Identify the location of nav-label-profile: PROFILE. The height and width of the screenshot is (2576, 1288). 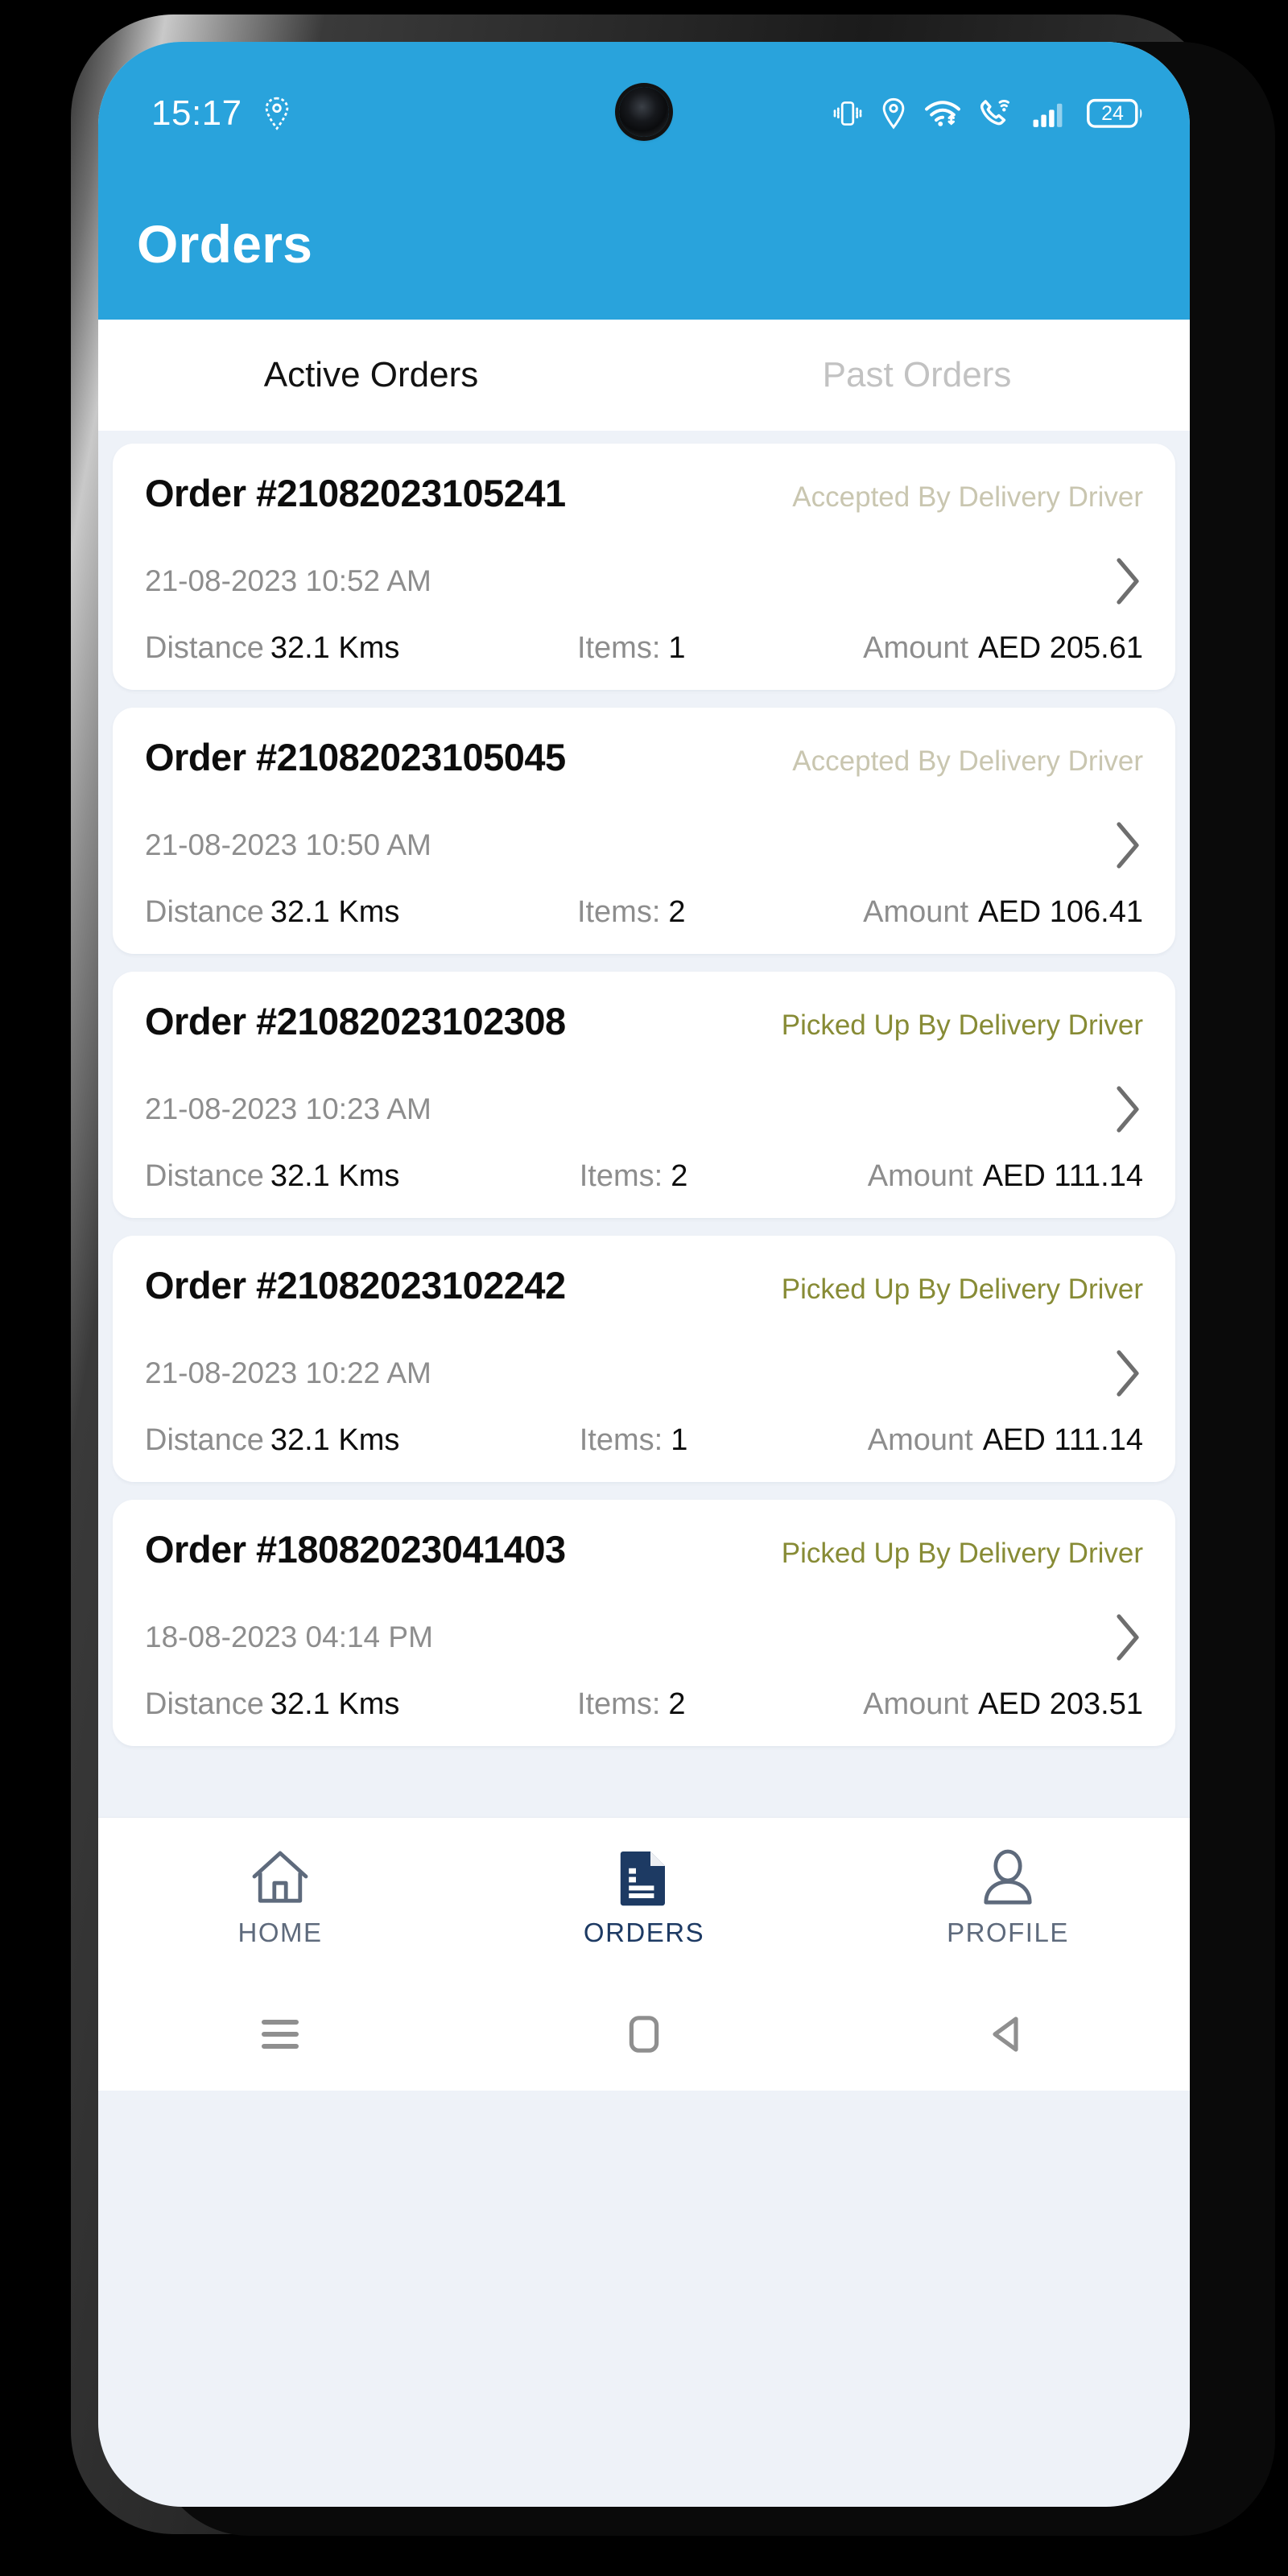
(1008, 1932).